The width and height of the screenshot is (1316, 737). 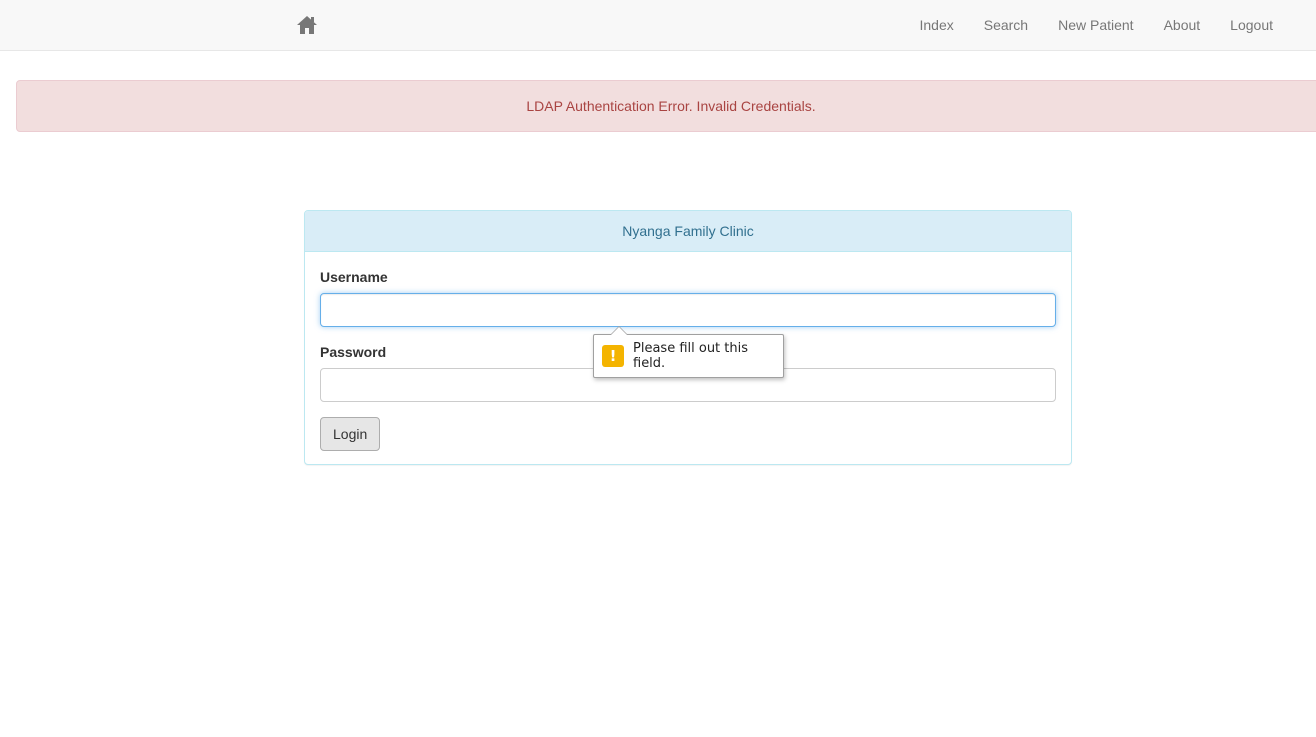 What do you see at coordinates (688, 231) in the screenshot?
I see `login-panel-title: Nyanga Family Clinic` at bounding box center [688, 231].